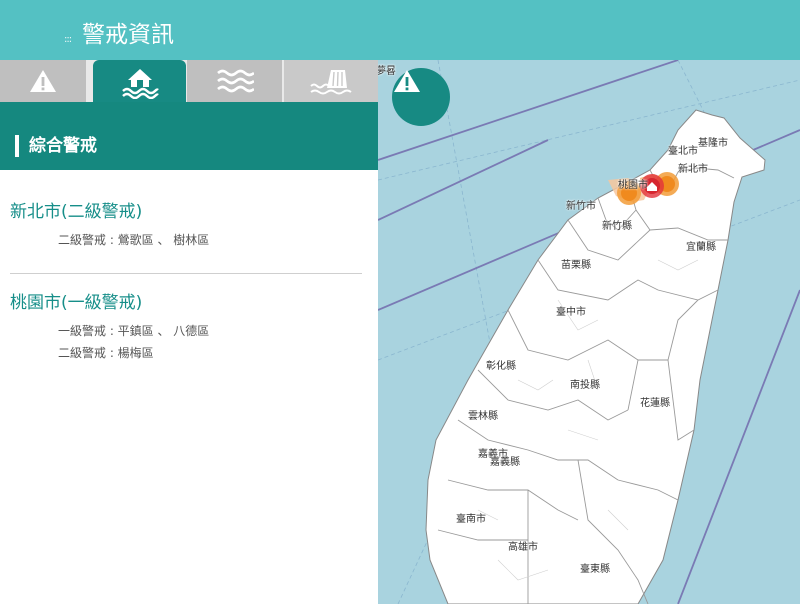 This screenshot has height=604, width=800. I want to click on warning-detail: 二級警戒 : 楊梅區, so click(106, 353).